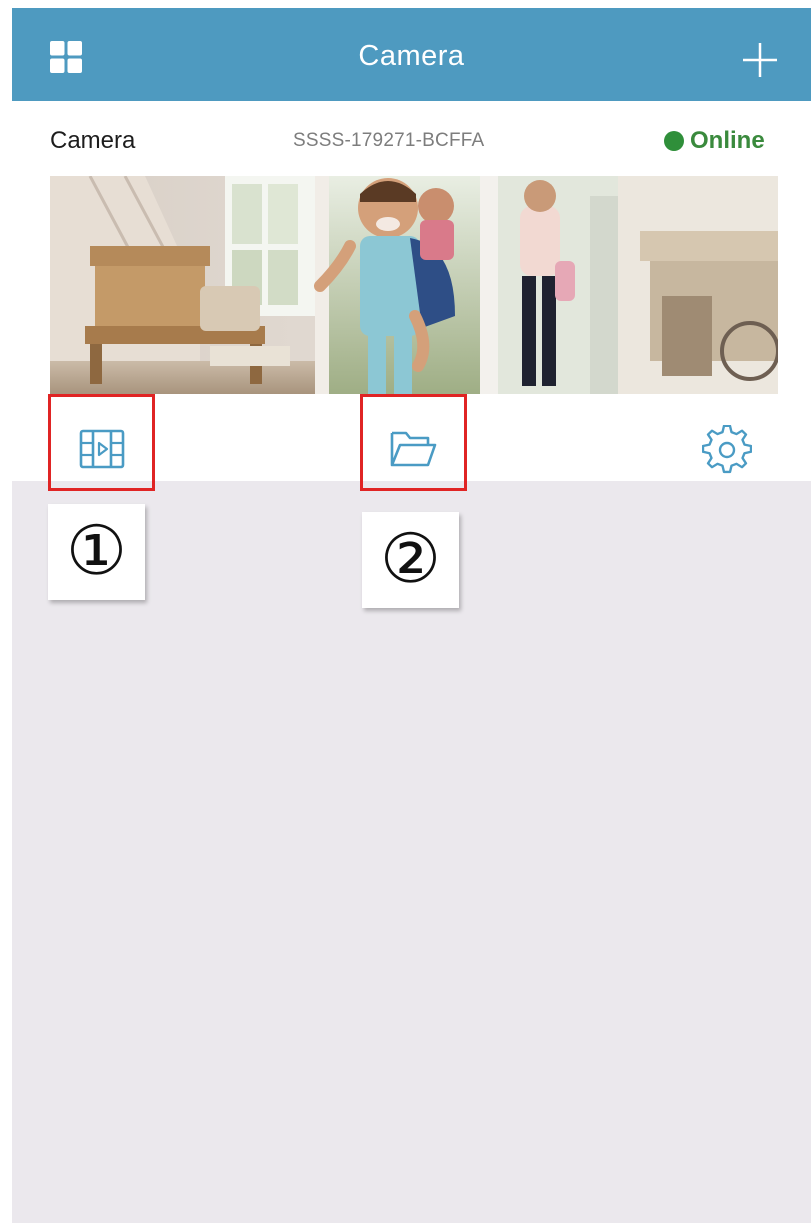 The width and height of the screenshot is (811, 1223). I want to click on step-1-badge: ①, so click(96, 552).